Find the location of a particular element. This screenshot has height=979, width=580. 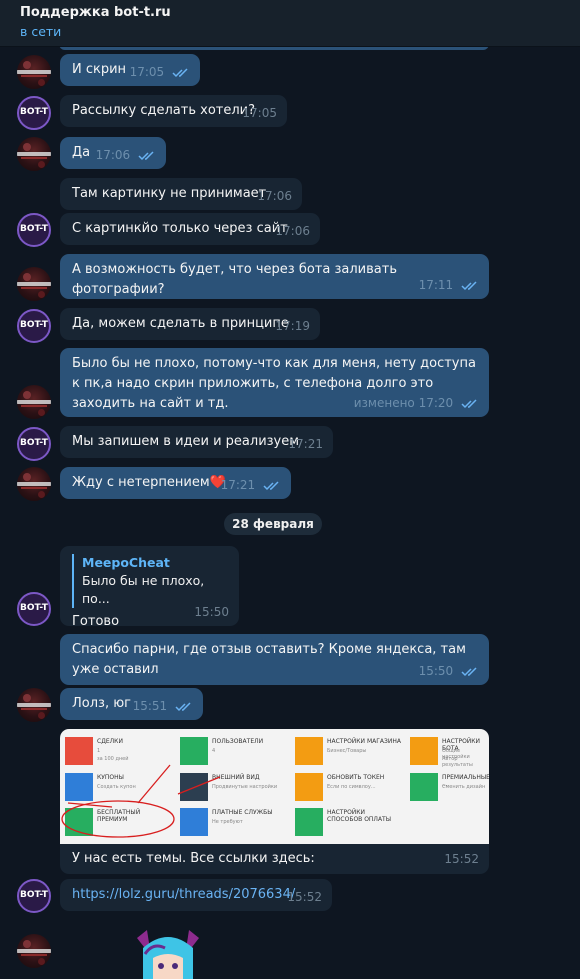

screenshot-tile: НАСТРОЙКИ МАГАЗИНА Бизнес/Товары is located at coordinates (347, 751).